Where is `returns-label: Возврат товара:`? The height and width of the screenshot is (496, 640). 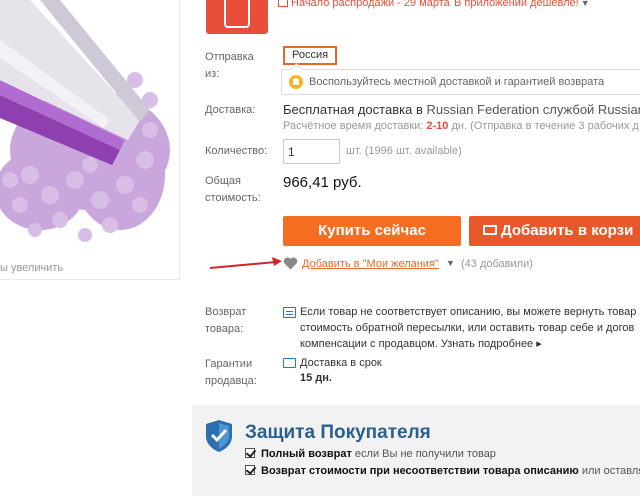 returns-label: Возврат товара: is located at coordinates (226, 320).